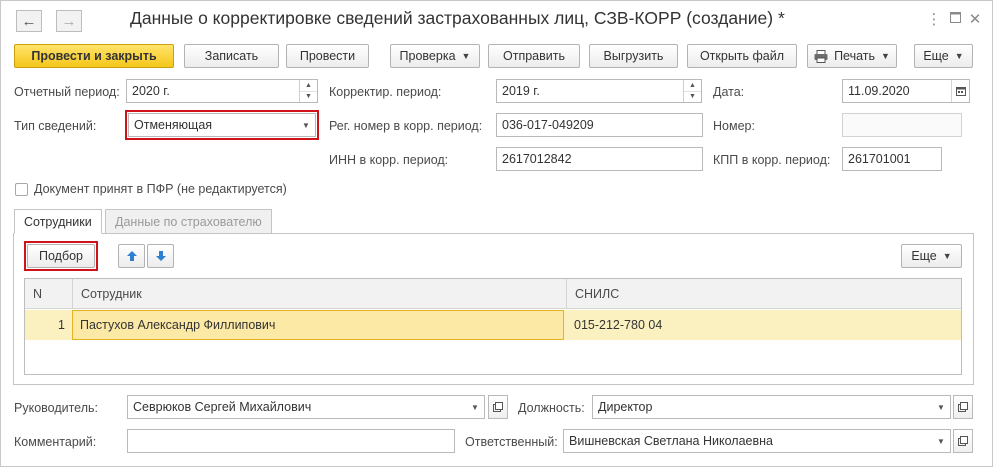 This screenshot has height=467, width=993. Describe the element at coordinates (327, 56) in the screenshot. I see `post-button: Провести` at that location.